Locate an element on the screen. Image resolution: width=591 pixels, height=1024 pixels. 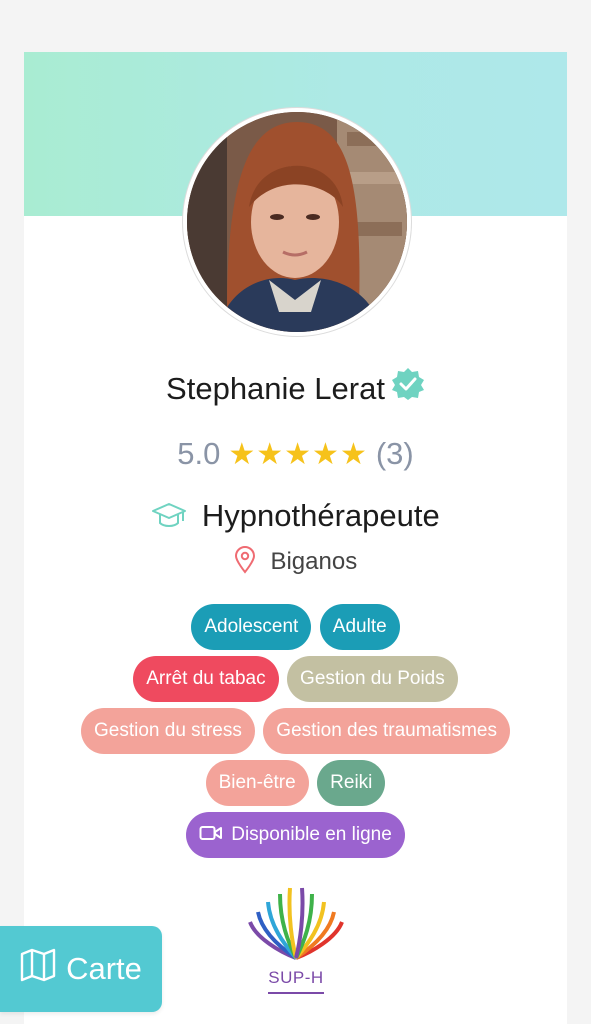
verified-badge-icon is located at coordinates (408, 388).